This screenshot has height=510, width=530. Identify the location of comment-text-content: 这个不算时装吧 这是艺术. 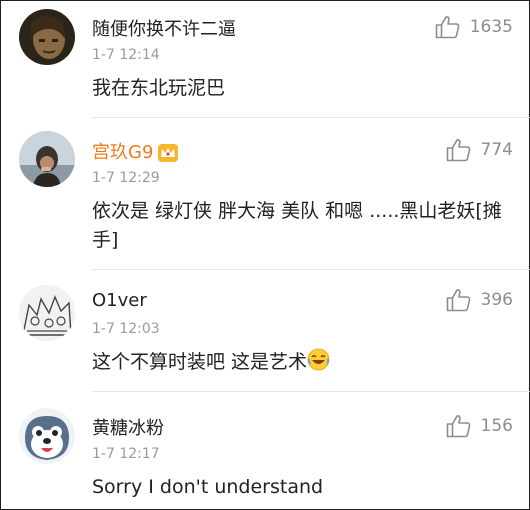
(200, 362).